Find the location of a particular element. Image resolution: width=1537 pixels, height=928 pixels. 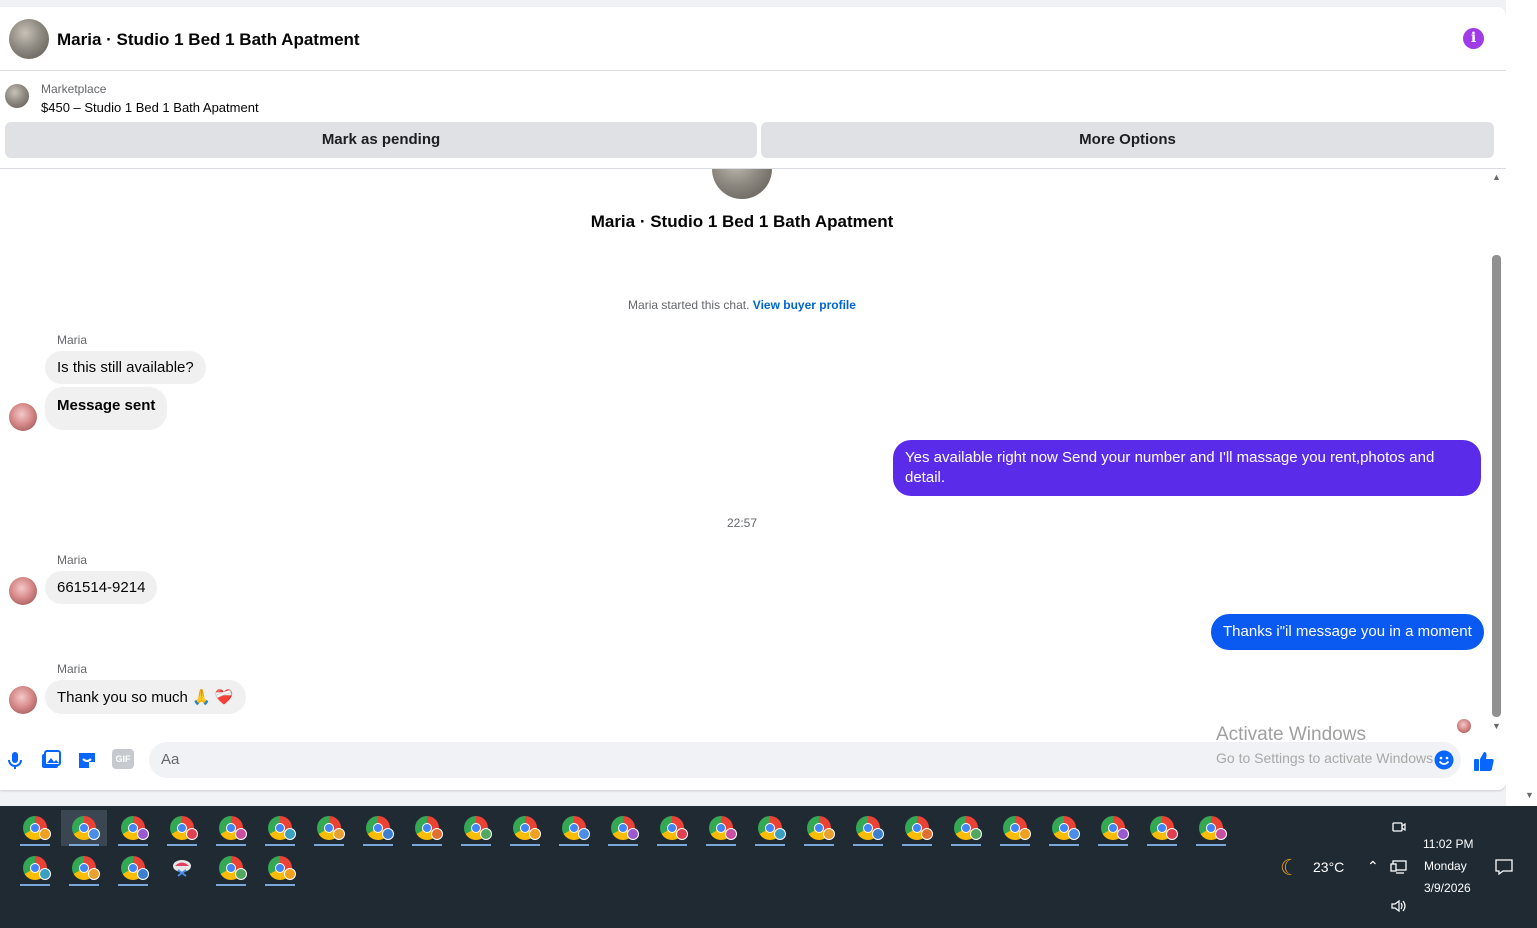

message-scrollbar: ▲ ▼ is located at coordinates (1497, 452).